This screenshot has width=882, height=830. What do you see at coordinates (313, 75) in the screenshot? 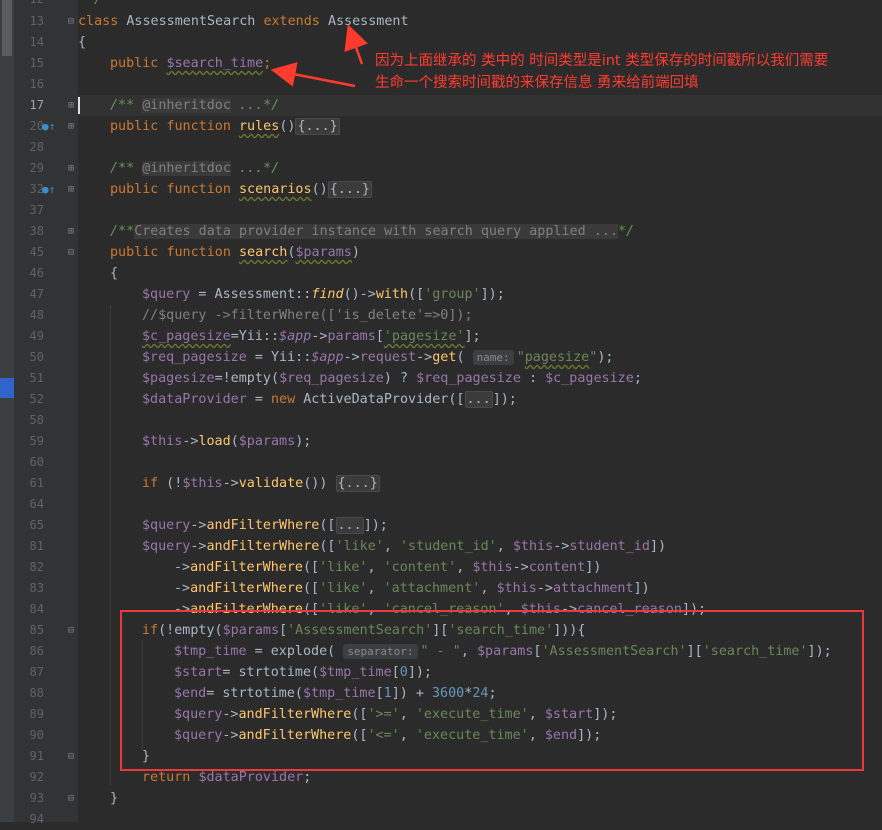
I see `arrow-to-search-time` at bounding box center [313, 75].